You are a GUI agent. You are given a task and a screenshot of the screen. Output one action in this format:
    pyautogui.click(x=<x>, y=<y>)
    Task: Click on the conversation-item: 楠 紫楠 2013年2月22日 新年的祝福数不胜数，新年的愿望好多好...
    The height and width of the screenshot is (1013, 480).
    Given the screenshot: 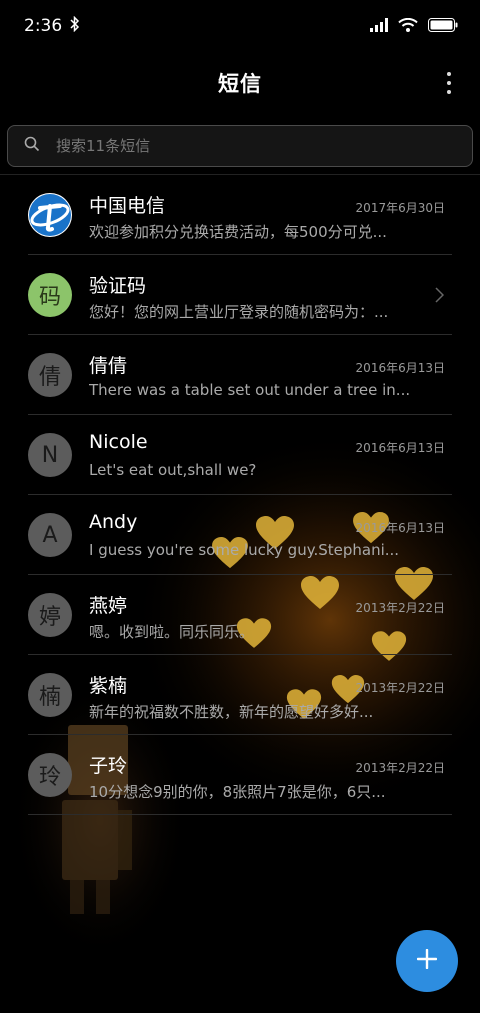 What is the action you would take?
    pyautogui.click(x=240, y=695)
    